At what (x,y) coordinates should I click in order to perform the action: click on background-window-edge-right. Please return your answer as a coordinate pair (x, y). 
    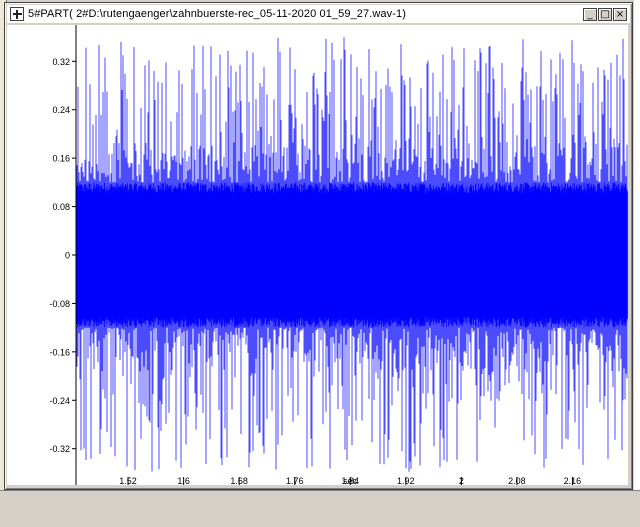
    Looking at the image, I should click on (637, 263).